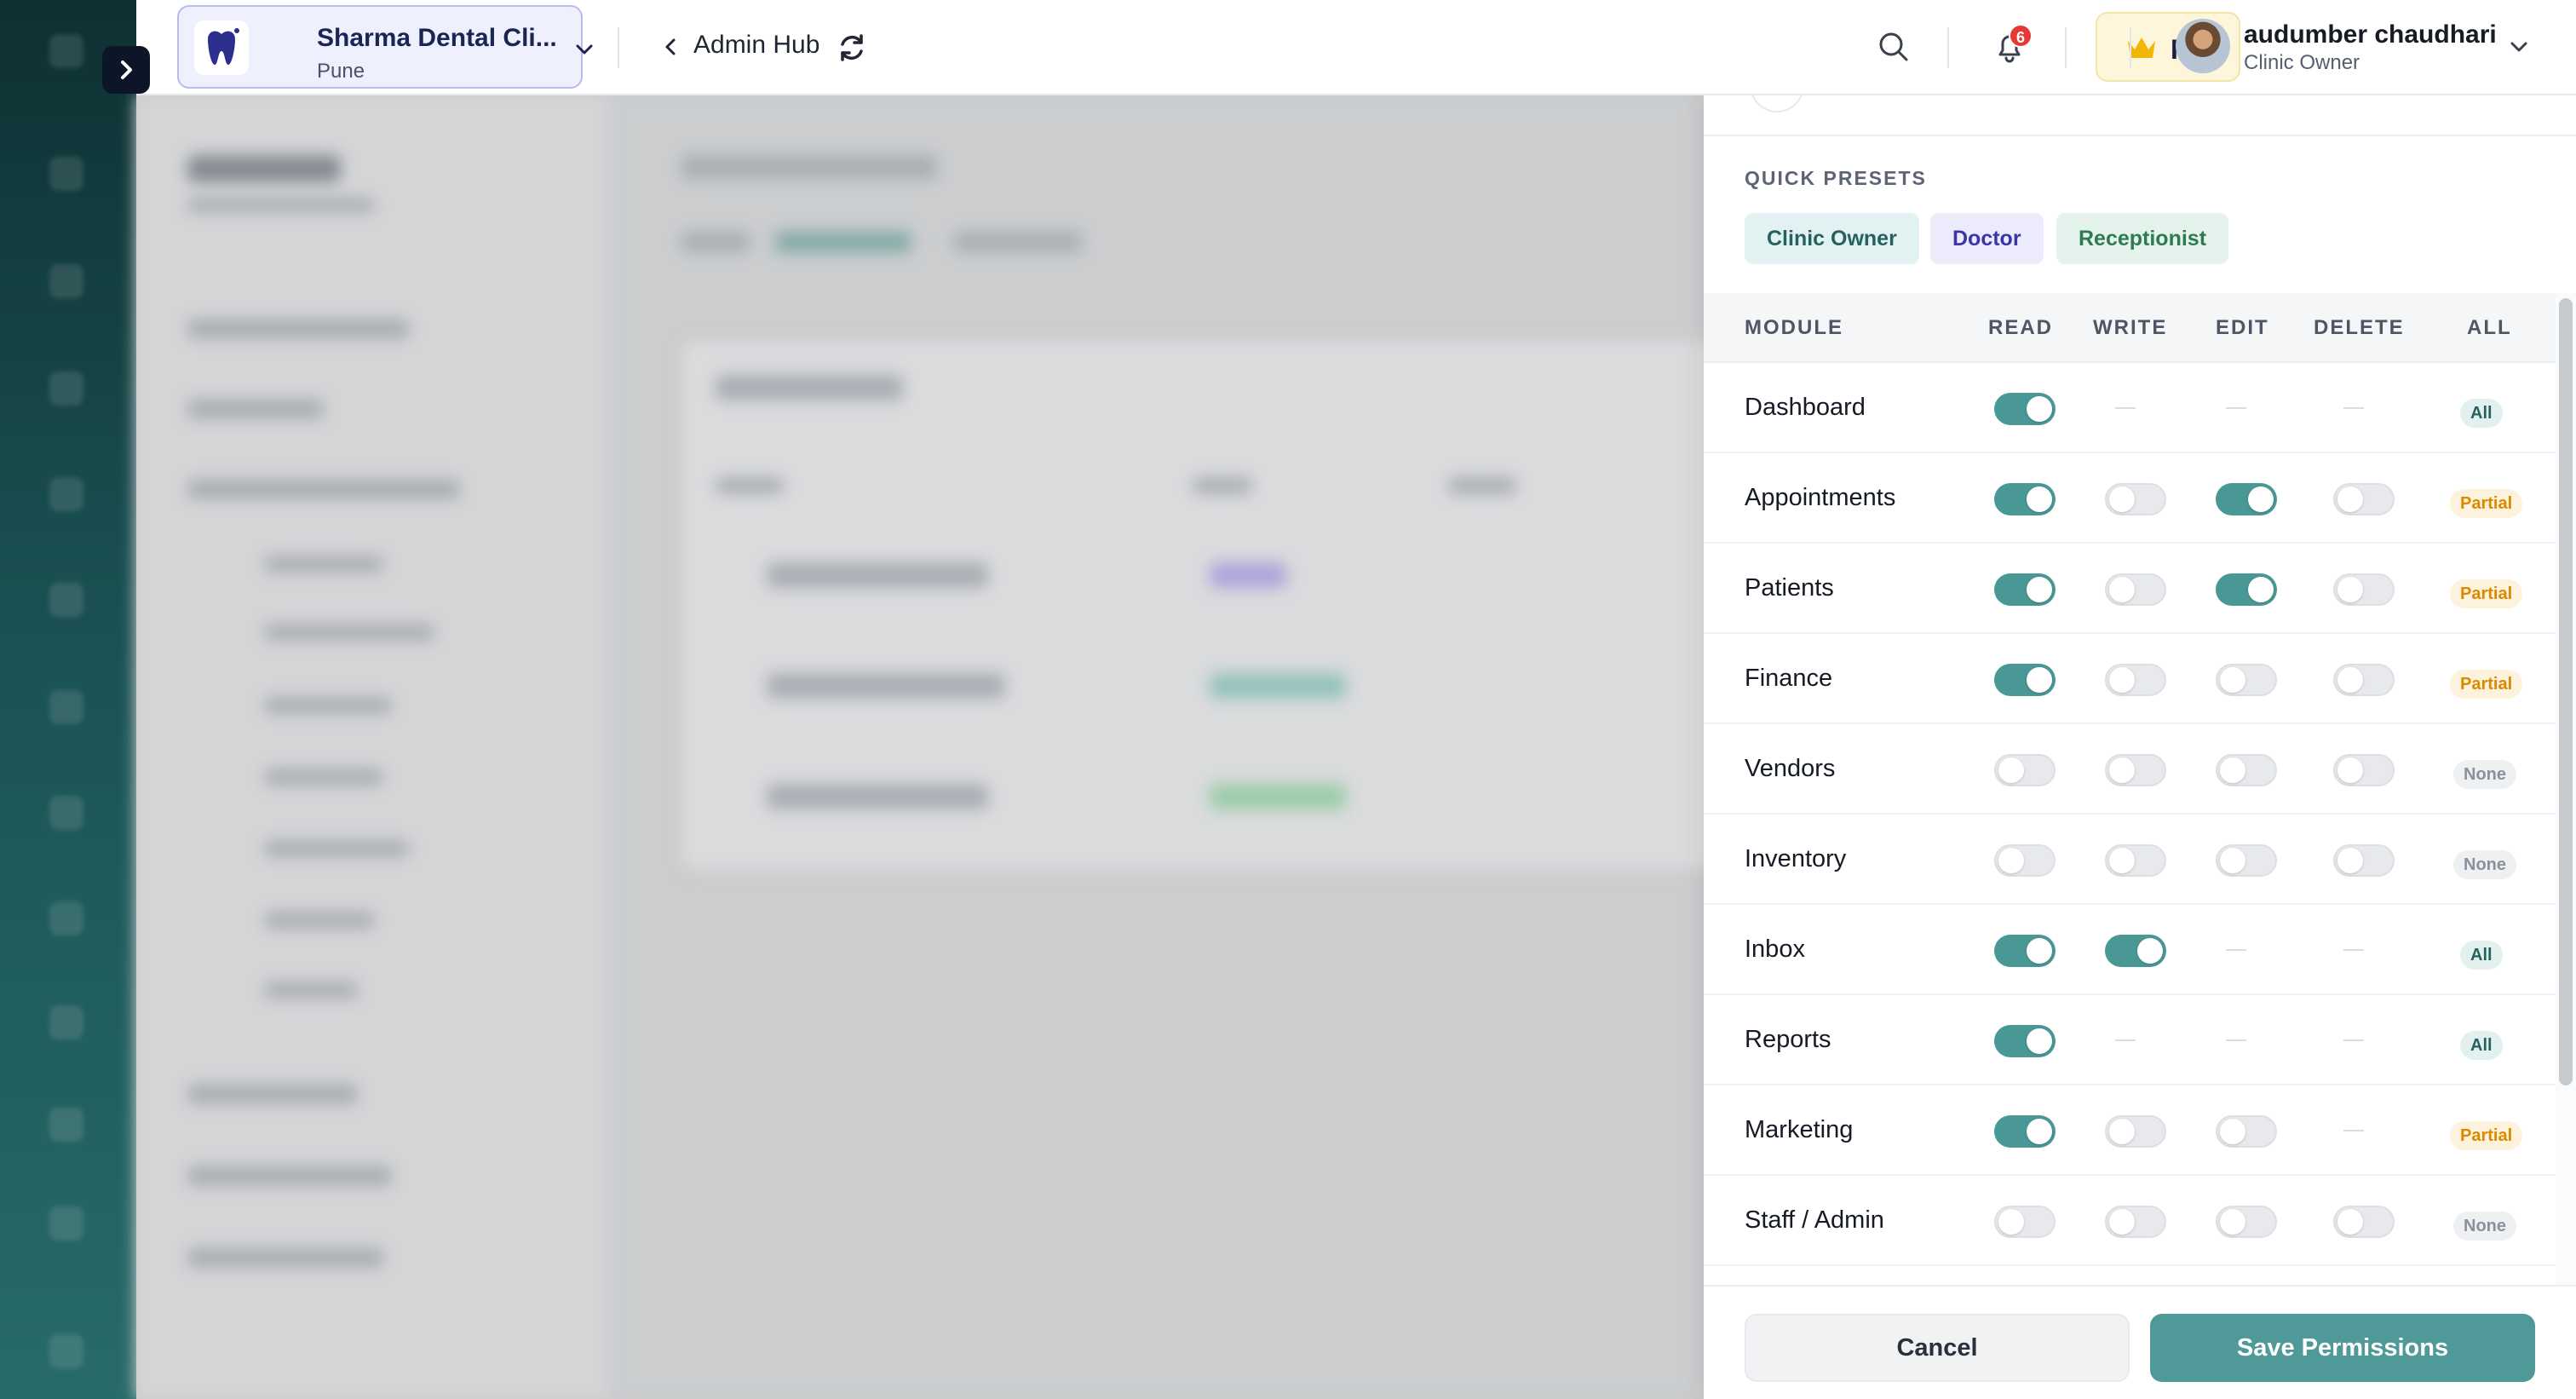  What do you see at coordinates (671, 46) in the screenshot?
I see `chevron-left-icon` at bounding box center [671, 46].